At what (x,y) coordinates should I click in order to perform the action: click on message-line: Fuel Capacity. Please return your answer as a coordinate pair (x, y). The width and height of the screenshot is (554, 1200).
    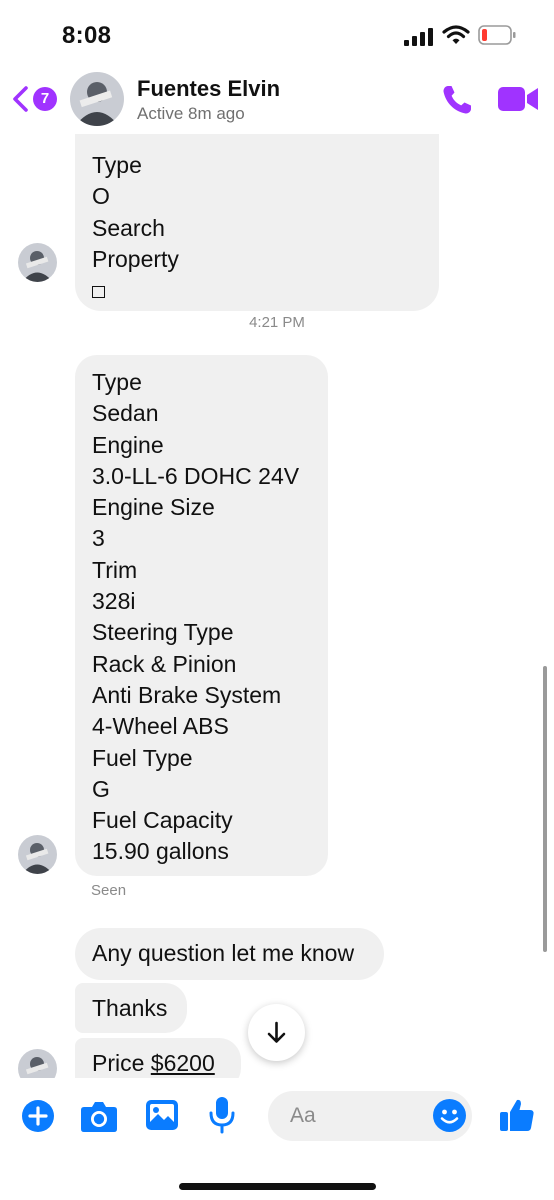
    Looking at the image, I should click on (162, 820).